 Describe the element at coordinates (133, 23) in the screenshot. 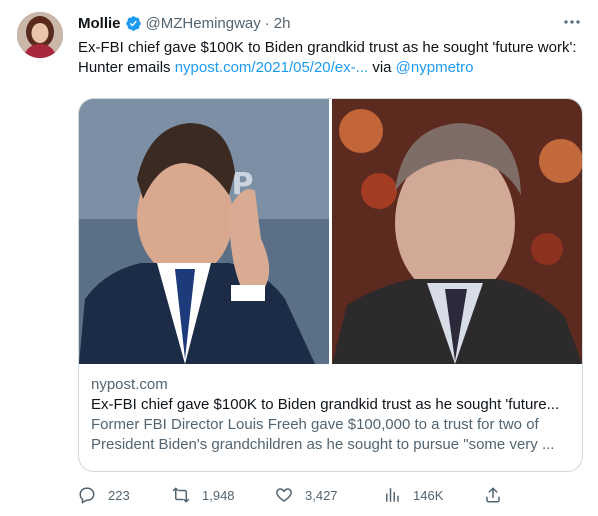

I see `verified-badge-icon` at that location.